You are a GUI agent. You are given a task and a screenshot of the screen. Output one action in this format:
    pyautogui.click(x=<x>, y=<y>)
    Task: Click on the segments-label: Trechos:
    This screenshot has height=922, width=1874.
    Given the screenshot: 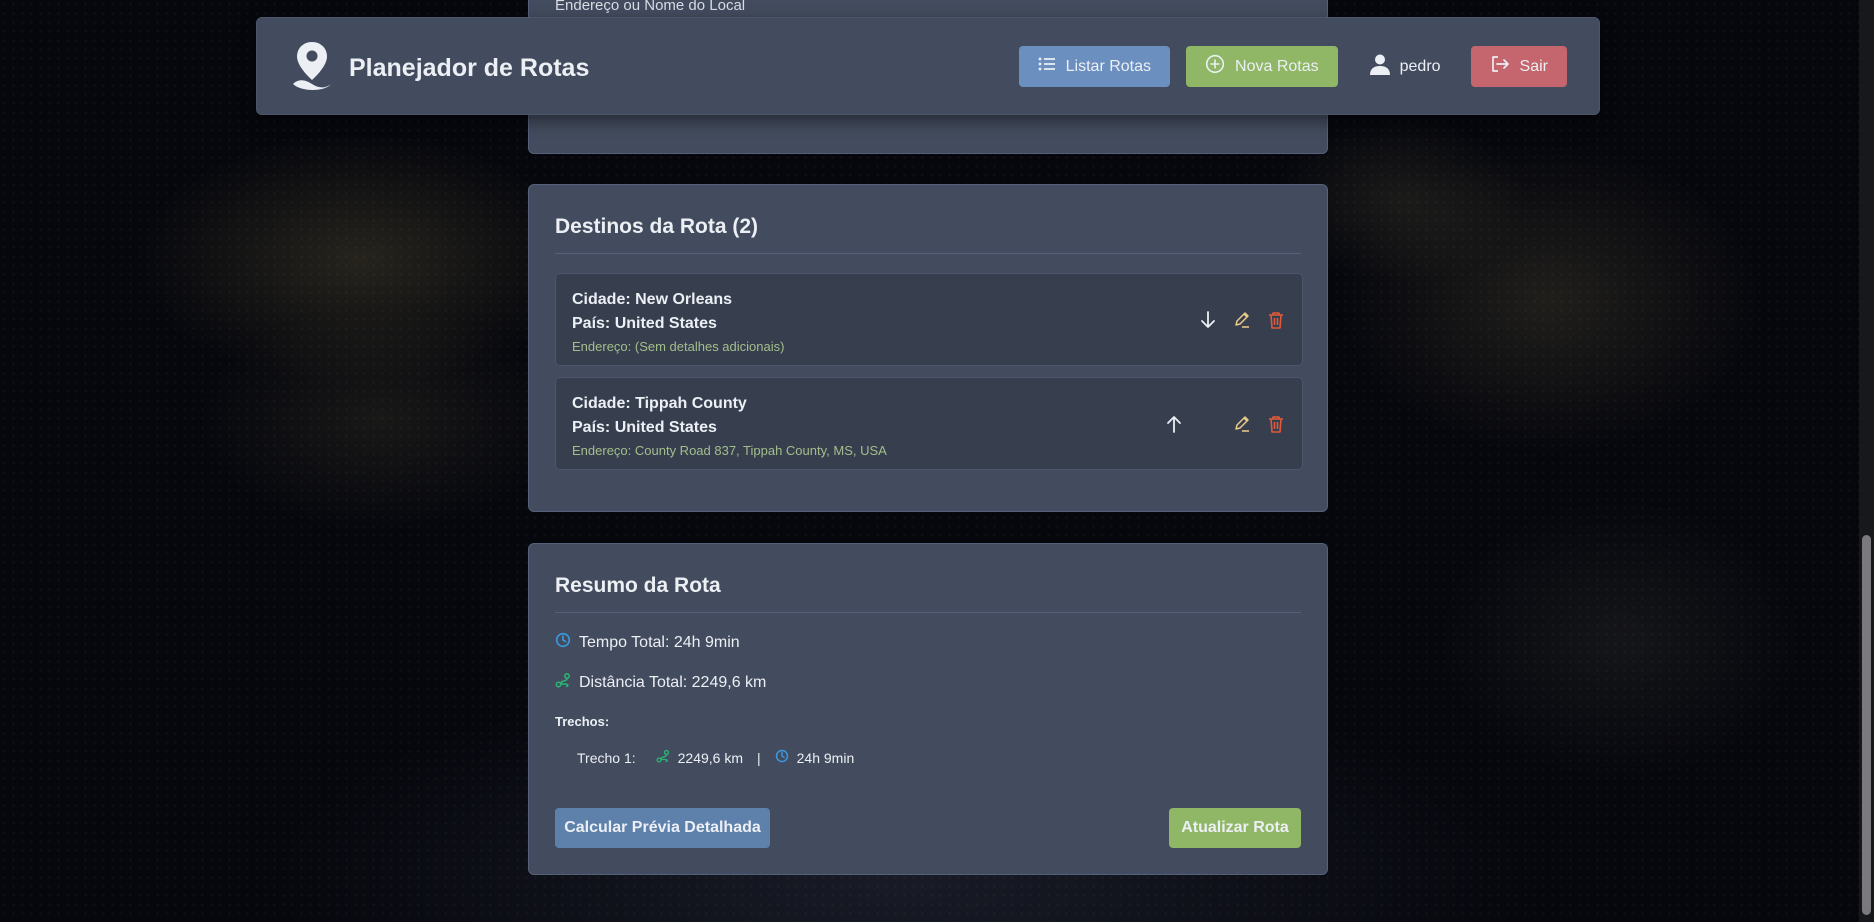 What is the action you would take?
    pyautogui.click(x=582, y=721)
    